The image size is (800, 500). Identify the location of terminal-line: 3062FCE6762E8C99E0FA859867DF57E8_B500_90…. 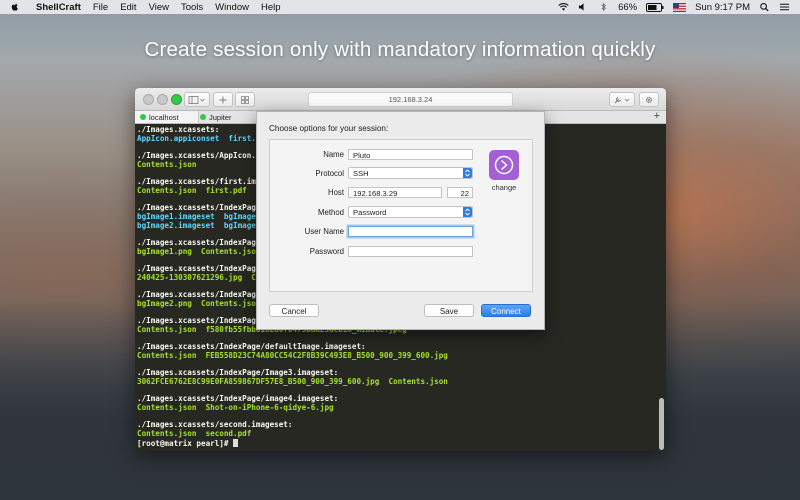
(396, 381).